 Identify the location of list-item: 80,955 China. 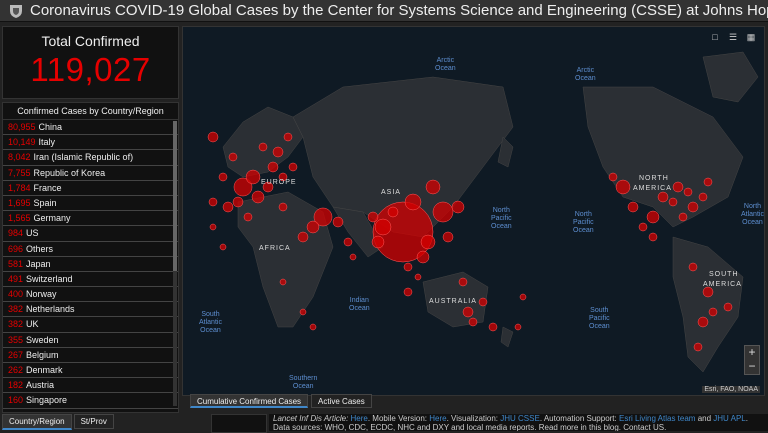
(90, 128).